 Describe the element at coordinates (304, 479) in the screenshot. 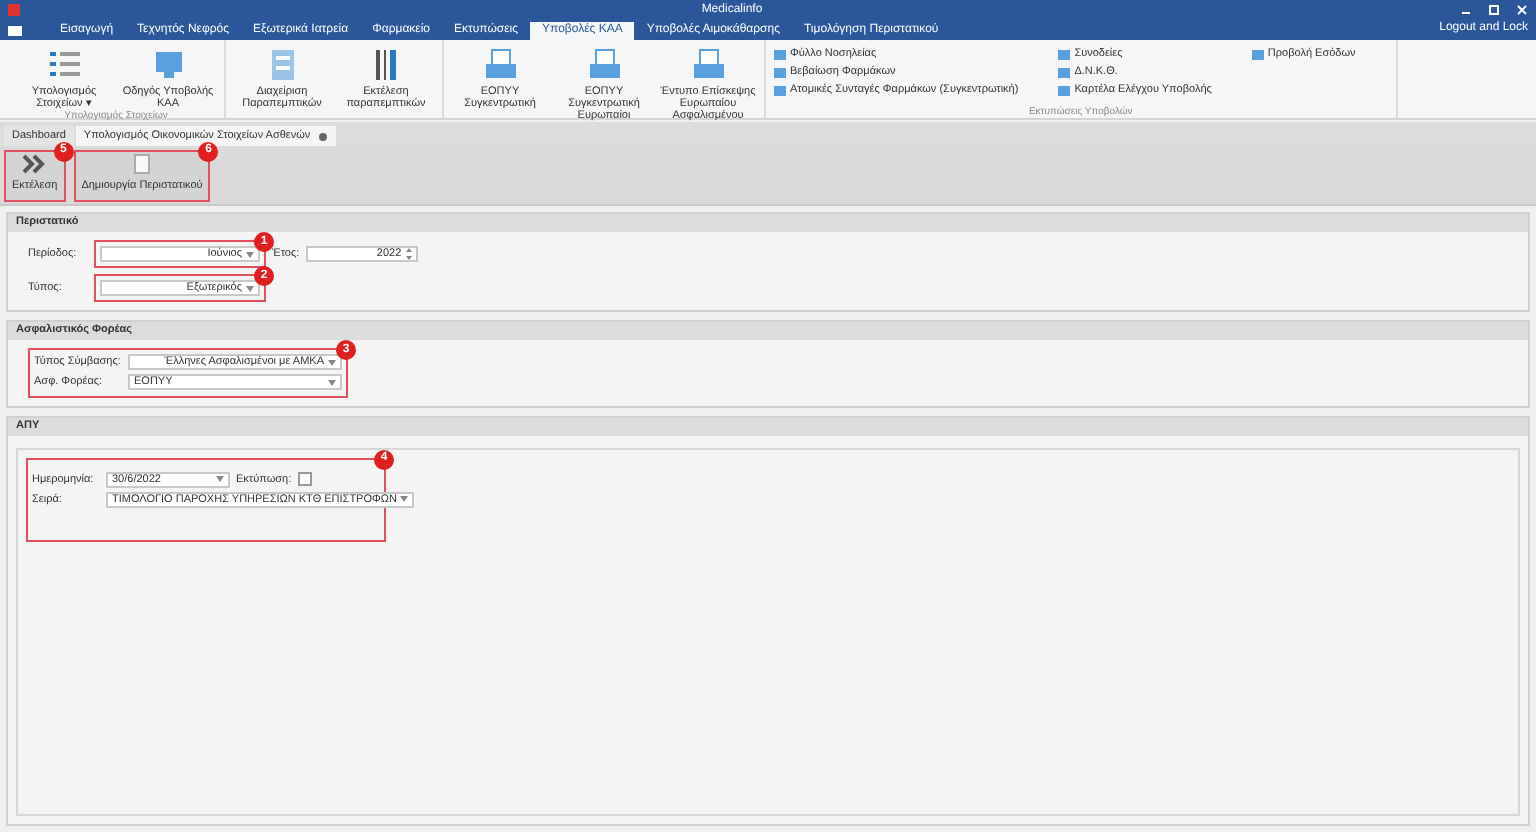

I see `checkbox` at that location.